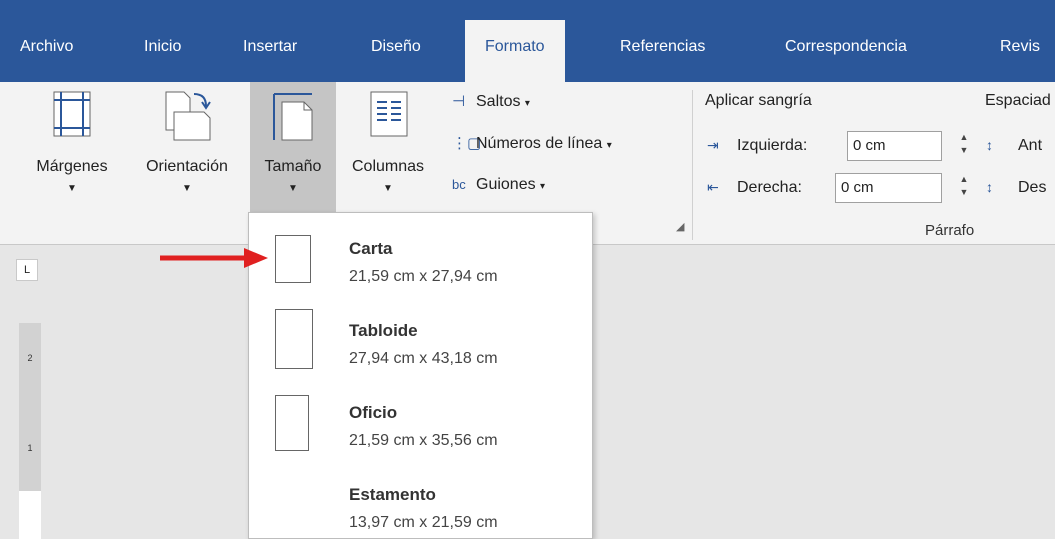 This screenshot has height=539, width=1055. What do you see at coordinates (72, 166) in the screenshot?
I see `margins-label: Márgenes` at bounding box center [72, 166].